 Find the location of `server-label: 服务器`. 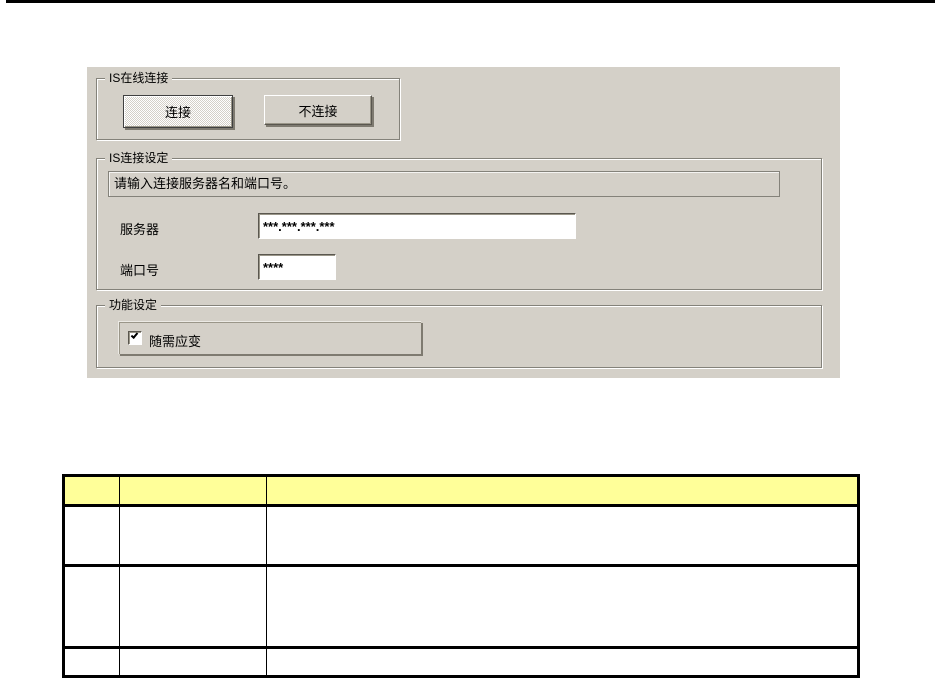

server-label: 服务器 is located at coordinates (140, 229).